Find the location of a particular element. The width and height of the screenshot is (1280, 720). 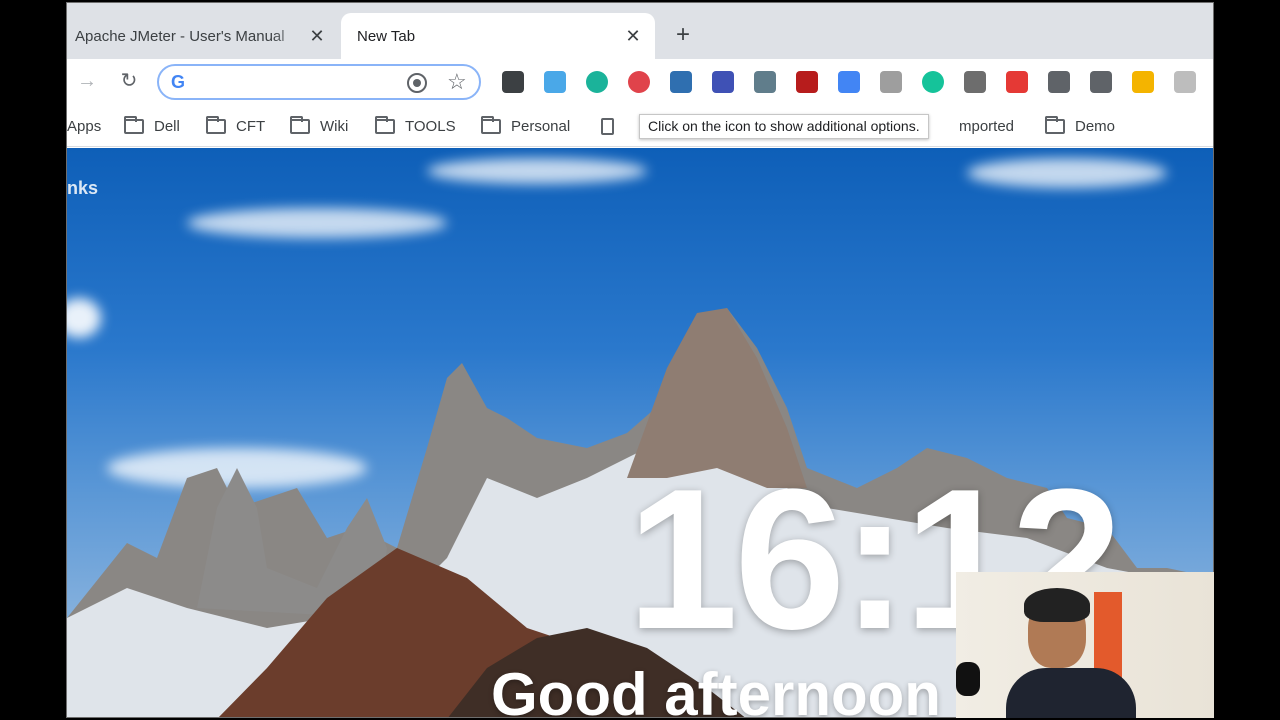

location-icon is located at coordinates (417, 83).